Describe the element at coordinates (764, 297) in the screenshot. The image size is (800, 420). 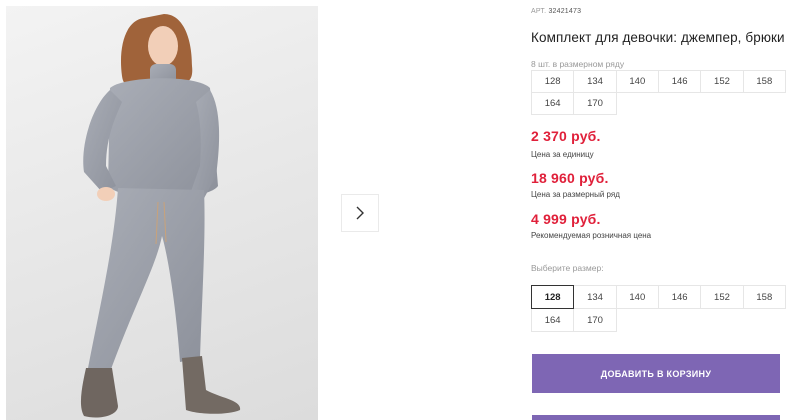
I see `size-option-158: 158` at that location.